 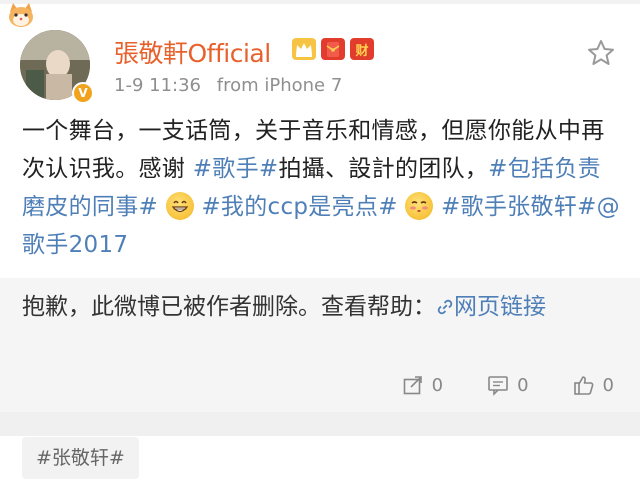 I want to click on hashtag-link: #我的ccp是亮点#, so click(x=299, y=207).